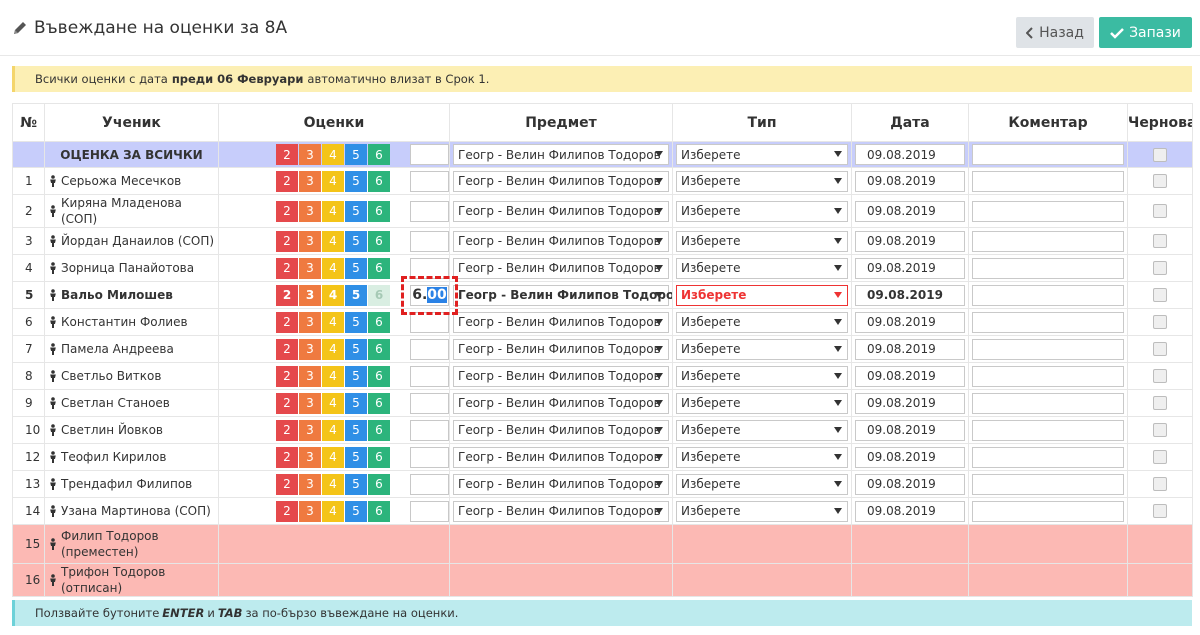 The width and height of the screenshot is (1200, 635). I want to click on back-button: Назад, so click(1055, 32).